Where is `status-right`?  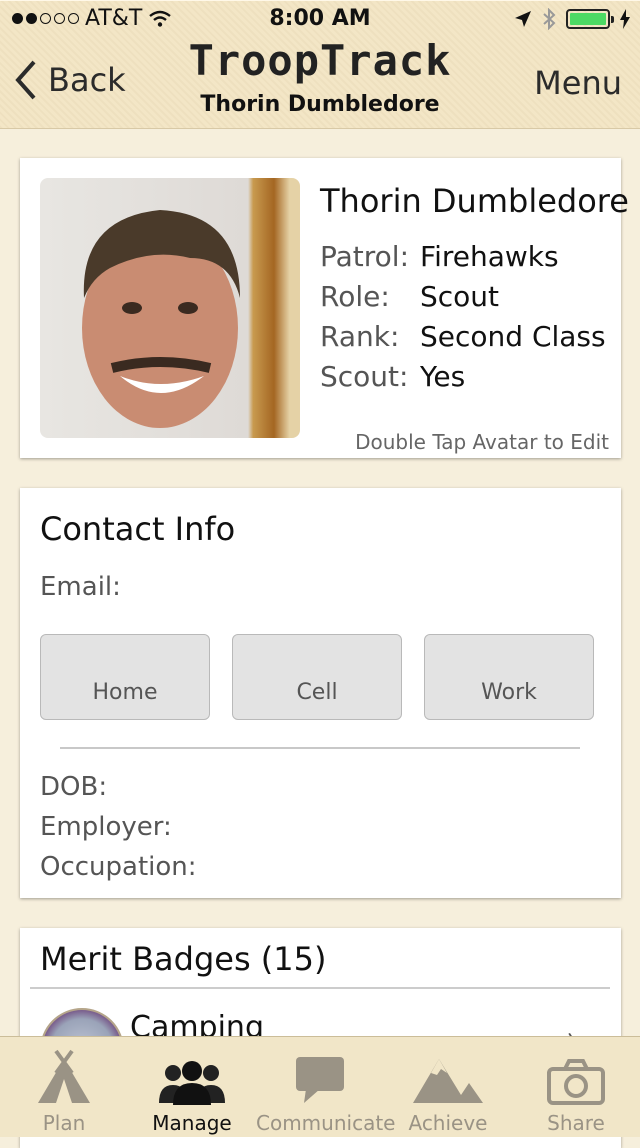 status-right is located at coordinates (572, 19).